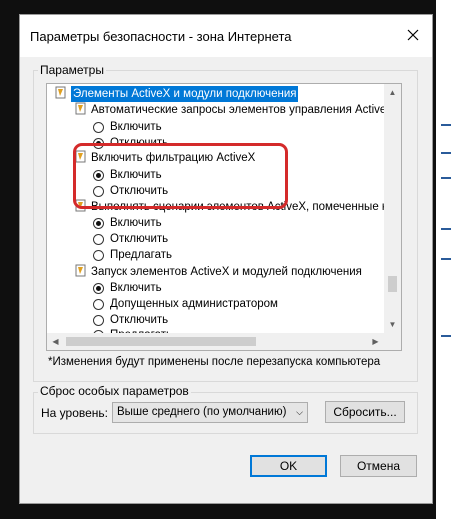 The image size is (453, 519). What do you see at coordinates (141, 255) in the screenshot?
I see `radio-label: Предлагать` at bounding box center [141, 255].